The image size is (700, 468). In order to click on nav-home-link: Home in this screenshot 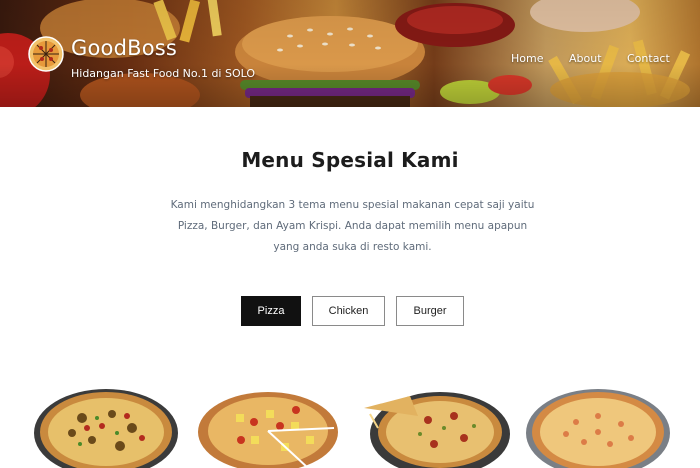, I will do `click(527, 58)`.